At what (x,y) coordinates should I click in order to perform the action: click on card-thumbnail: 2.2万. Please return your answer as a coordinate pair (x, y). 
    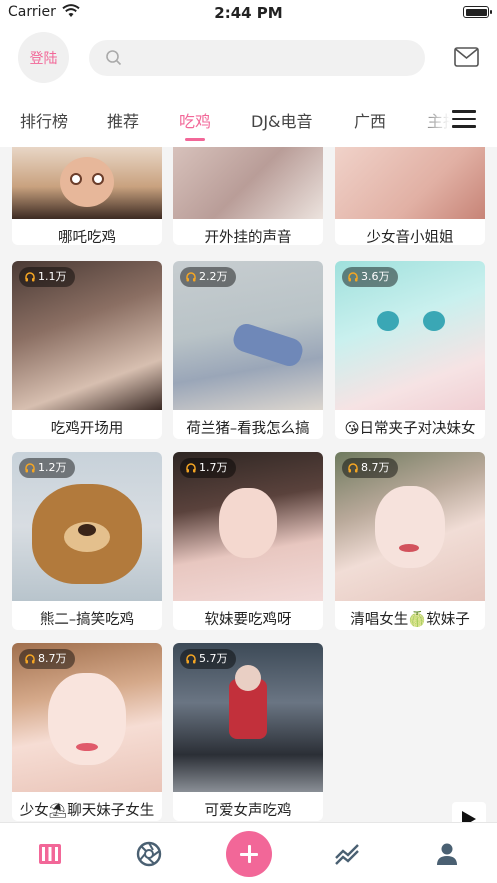
    Looking at the image, I should click on (248, 335).